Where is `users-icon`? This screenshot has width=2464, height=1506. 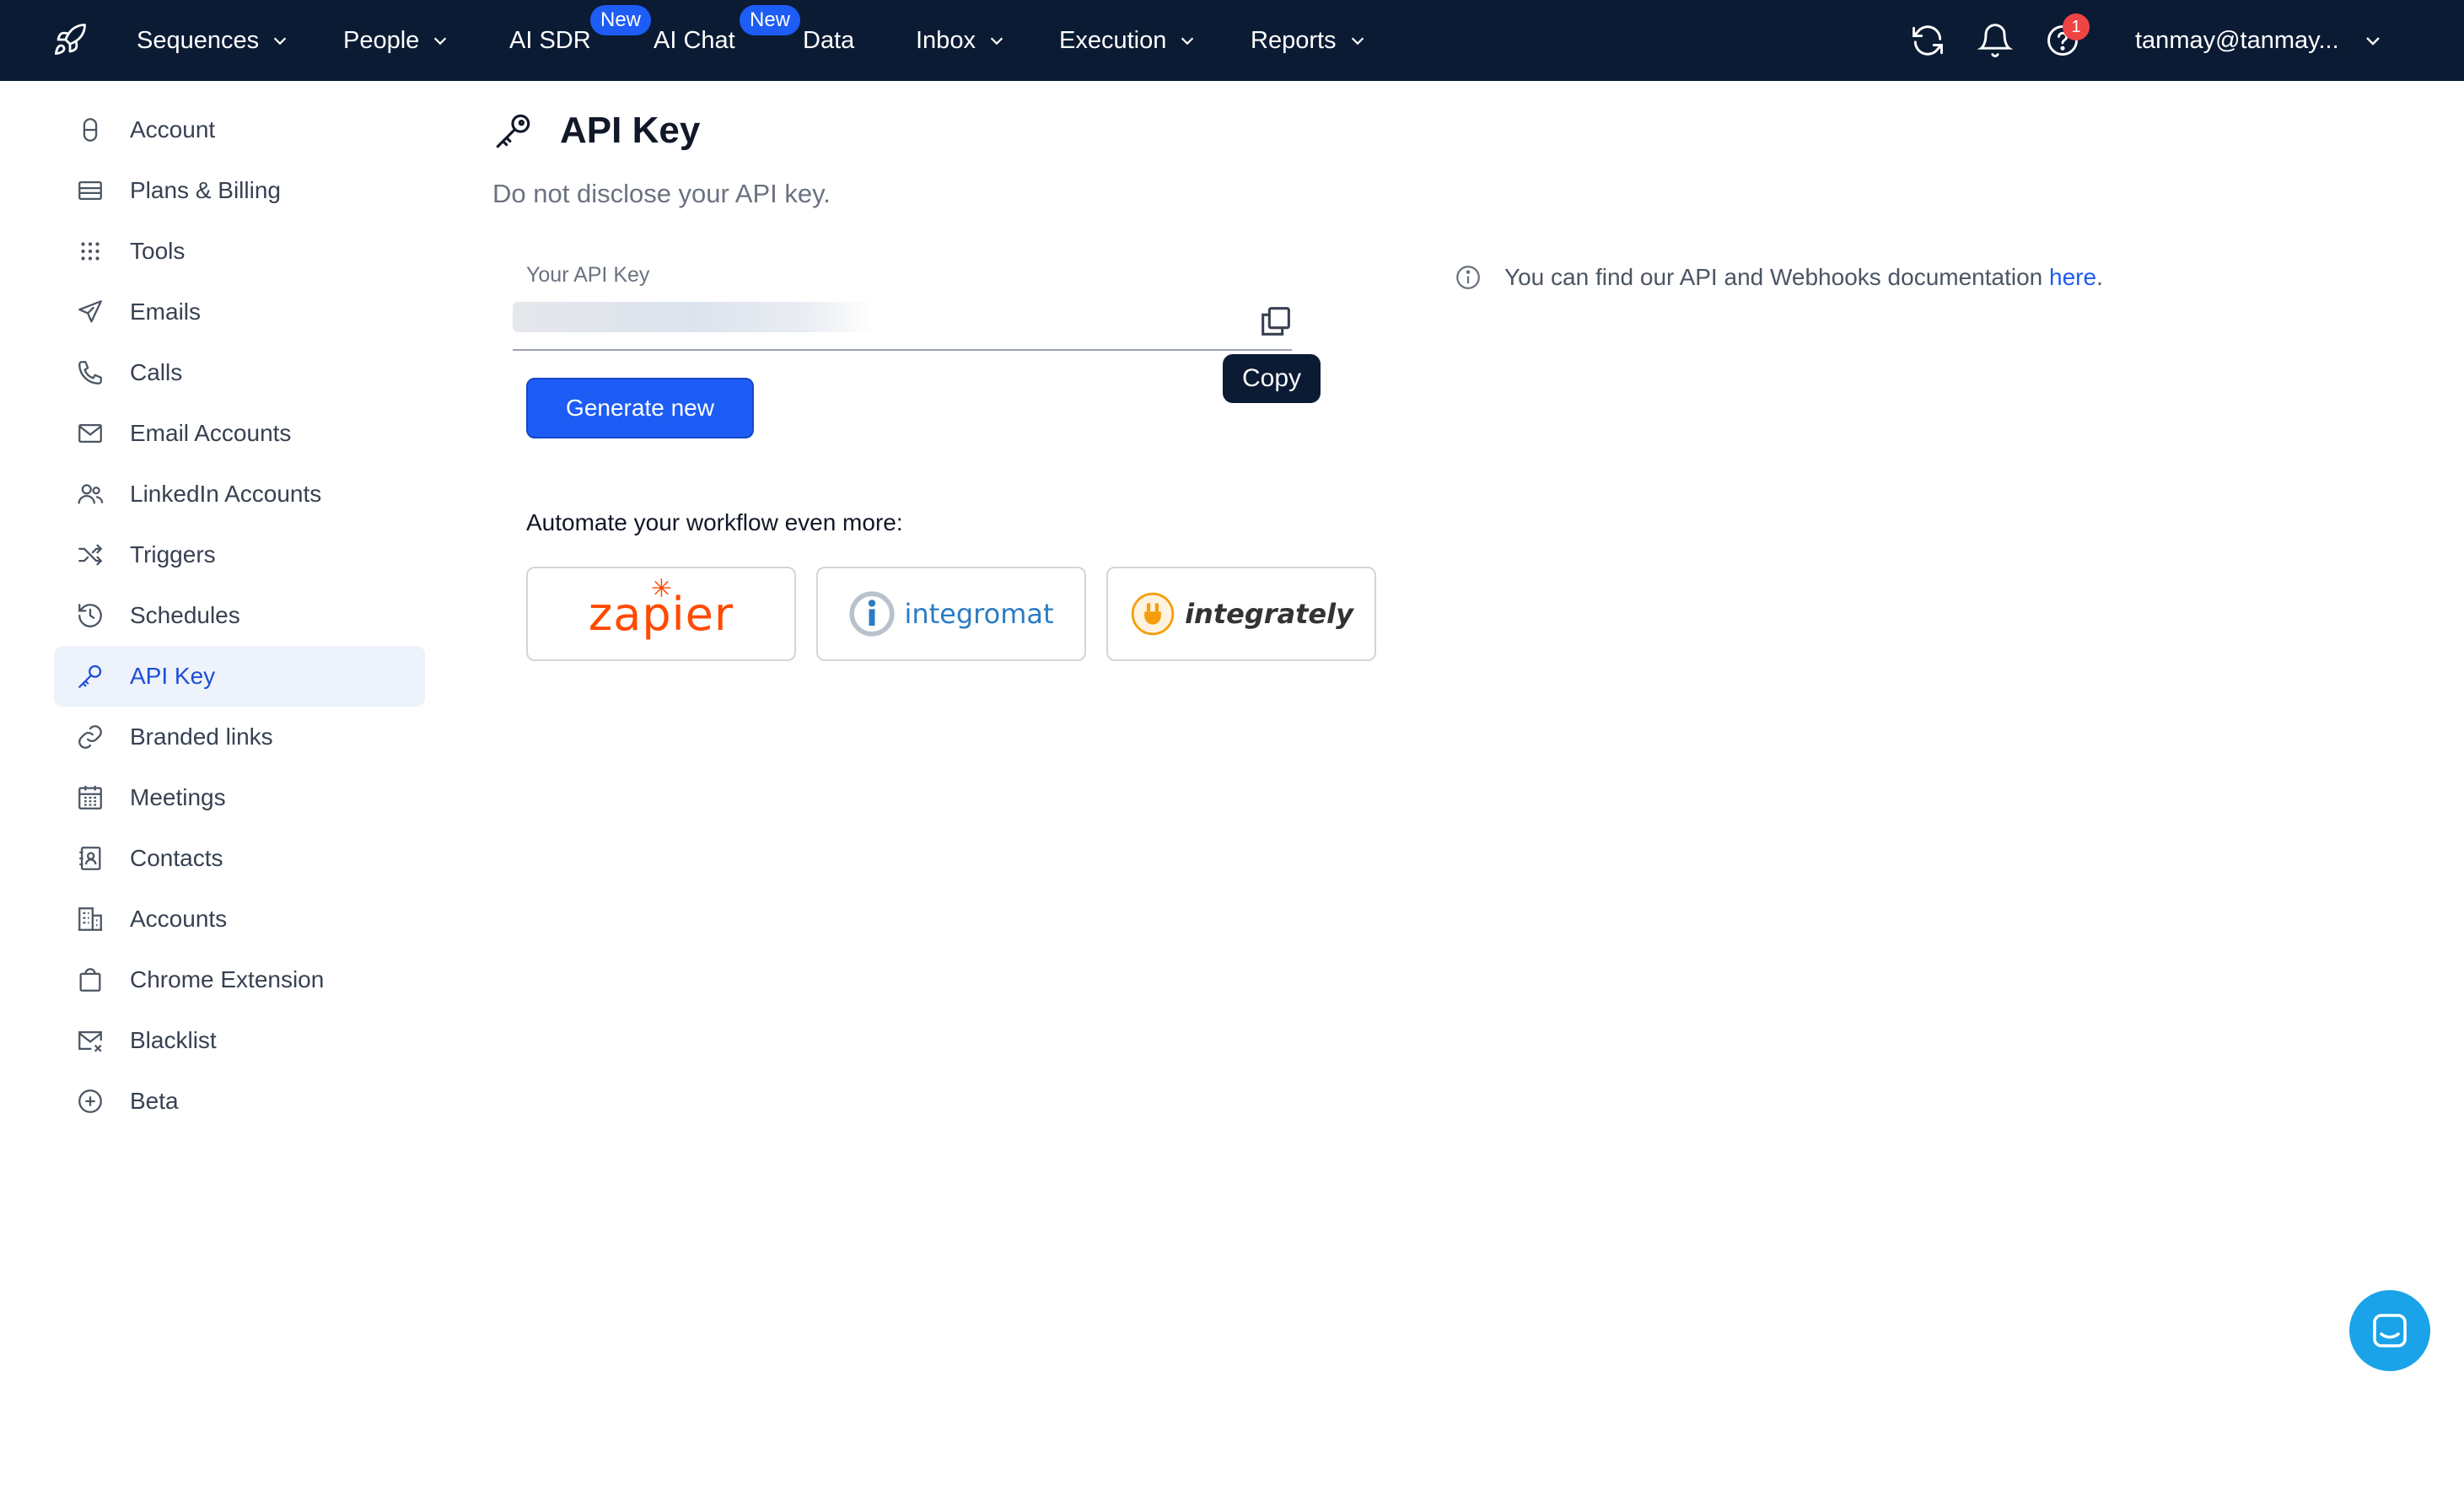
users-icon is located at coordinates (91, 494).